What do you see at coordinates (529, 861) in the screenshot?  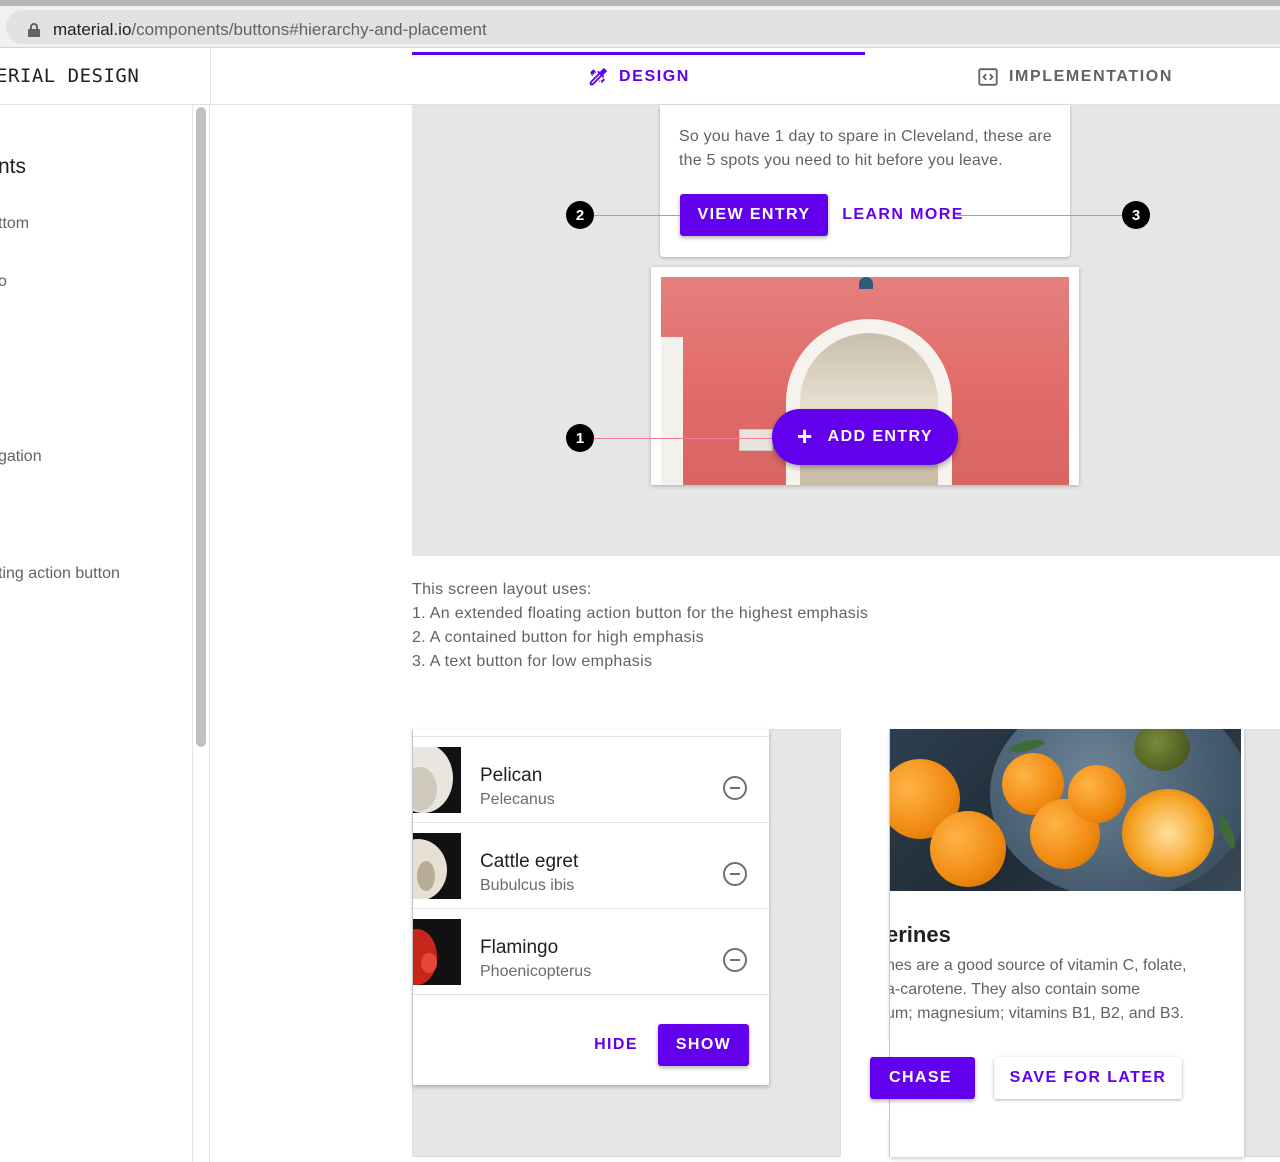 I see `list-item-title: Cattle egret` at bounding box center [529, 861].